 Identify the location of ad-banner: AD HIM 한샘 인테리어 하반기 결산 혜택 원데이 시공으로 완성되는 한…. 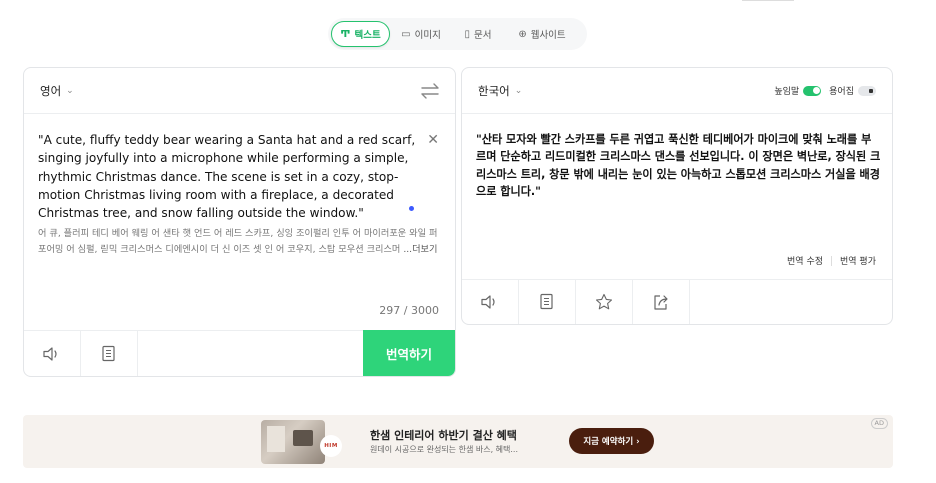
(458, 441).